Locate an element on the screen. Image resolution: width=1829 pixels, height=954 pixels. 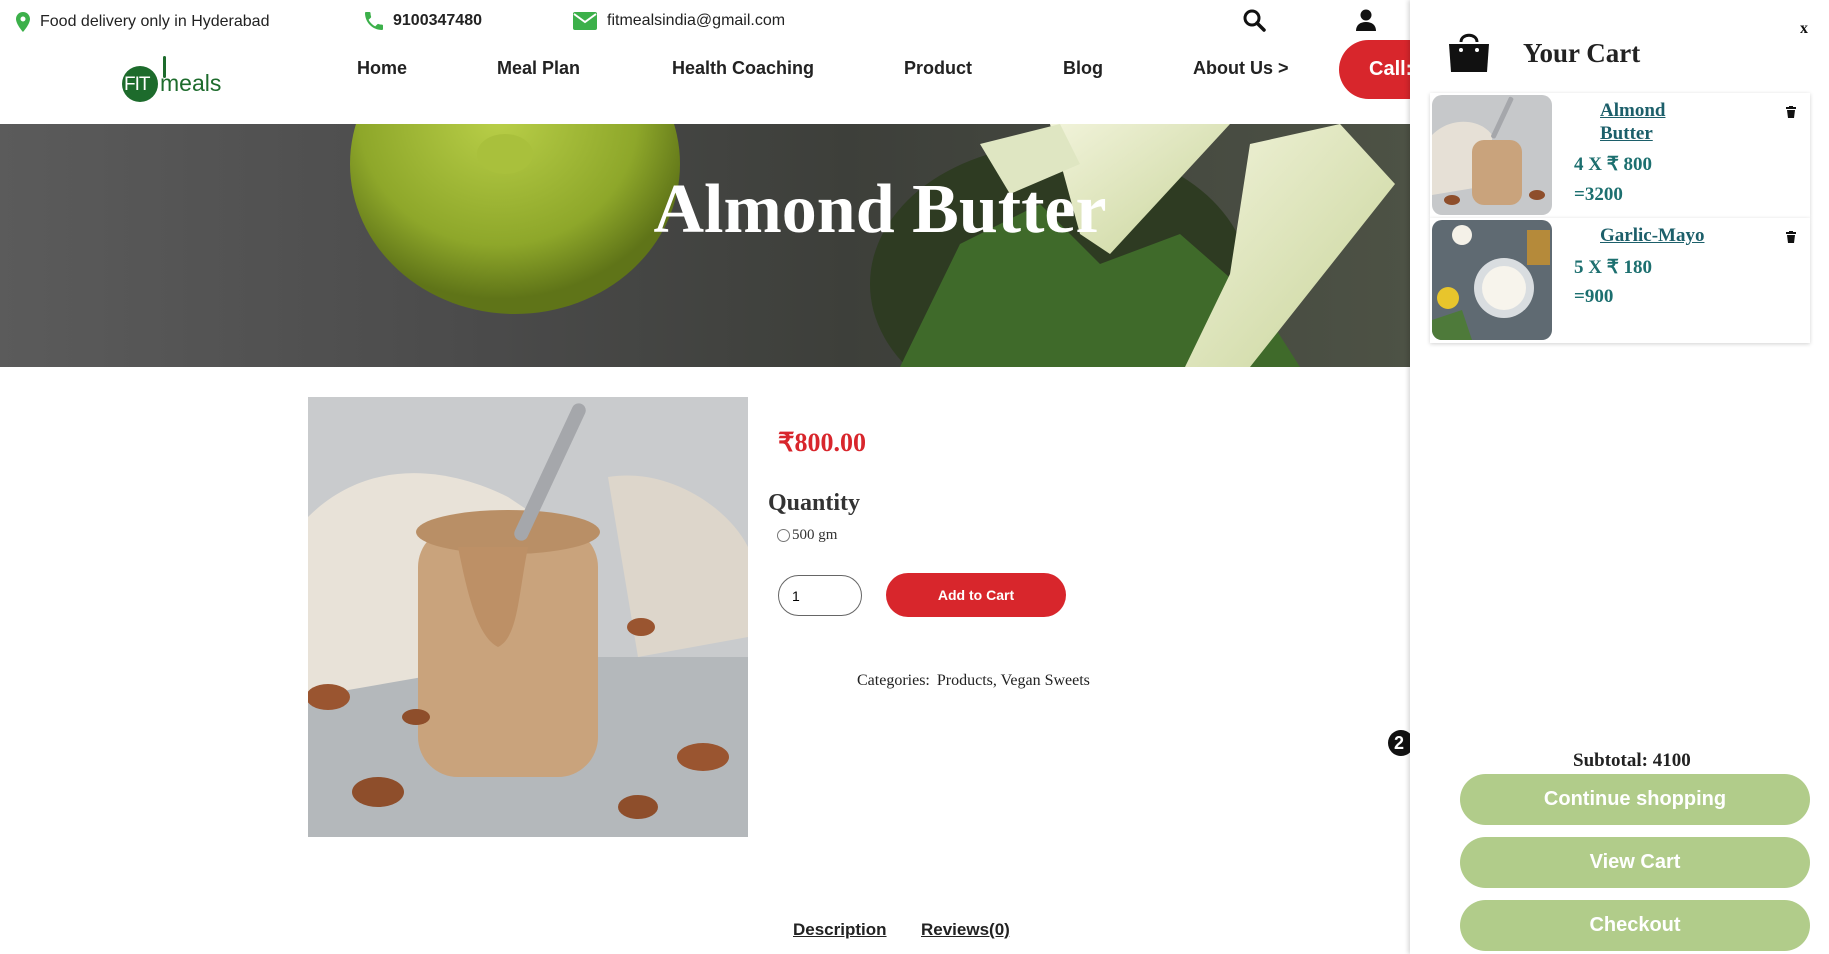
quantity-label: Quantity is located at coordinates (814, 503).